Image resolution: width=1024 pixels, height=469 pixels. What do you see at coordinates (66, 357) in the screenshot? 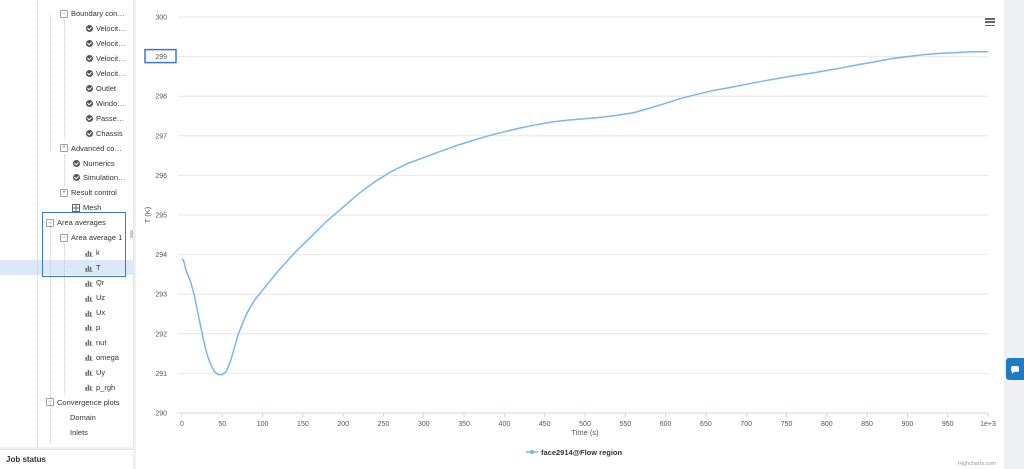
I see `tree-item-omega: omega` at bounding box center [66, 357].